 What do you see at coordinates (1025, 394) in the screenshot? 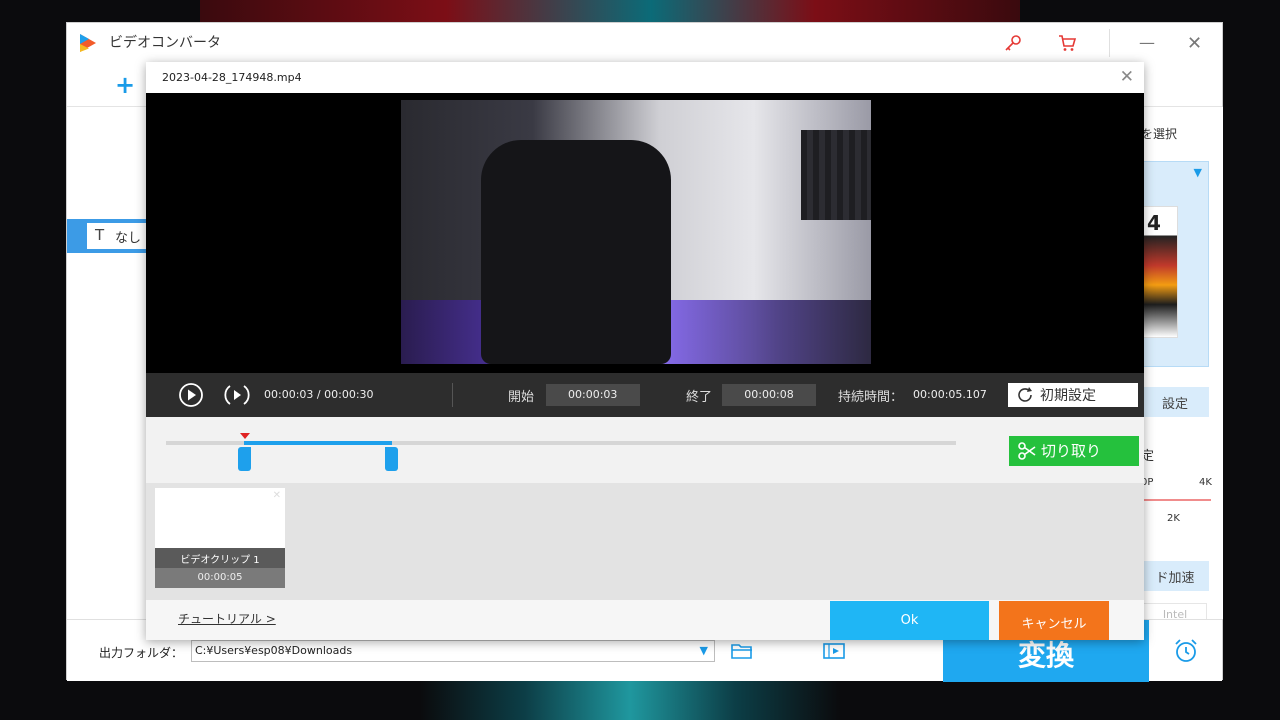
I see `refresh-icon` at bounding box center [1025, 394].